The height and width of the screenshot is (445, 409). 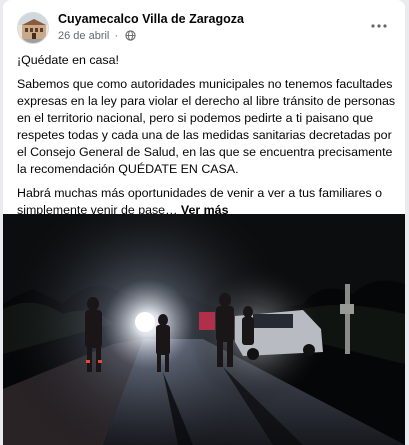 What do you see at coordinates (151, 19) in the screenshot?
I see `page-name-link: Cuyamecalco Villa de Zaragoza` at bounding box center [151, 19].